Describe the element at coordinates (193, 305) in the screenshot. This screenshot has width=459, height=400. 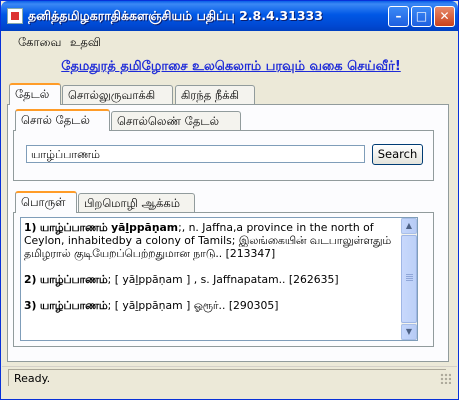
I see `result-text: ; [ yāḻppāṇam ] ஓரூர்.. [290305]` at that location.